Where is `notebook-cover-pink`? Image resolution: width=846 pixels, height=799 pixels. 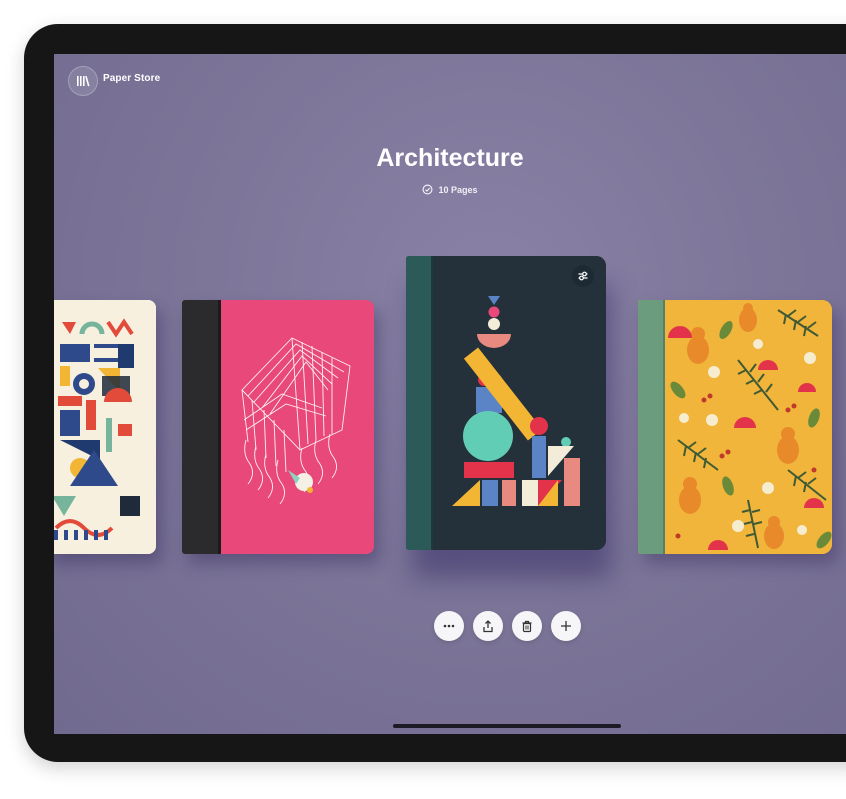
notebook-cover-pink is located at coordinates (278, 427).